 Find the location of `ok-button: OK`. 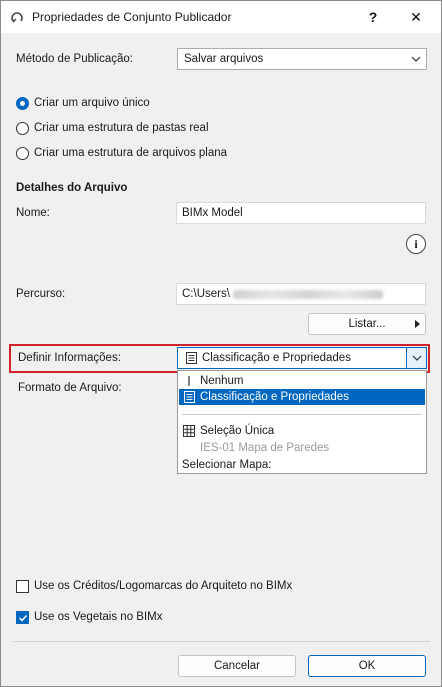

ok-button: OK is located at coordinates (367, 666).